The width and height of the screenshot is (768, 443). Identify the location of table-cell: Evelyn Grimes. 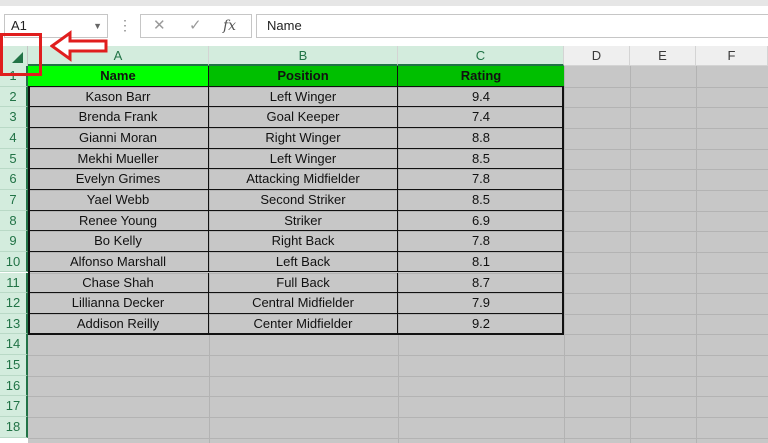
(118, 179).